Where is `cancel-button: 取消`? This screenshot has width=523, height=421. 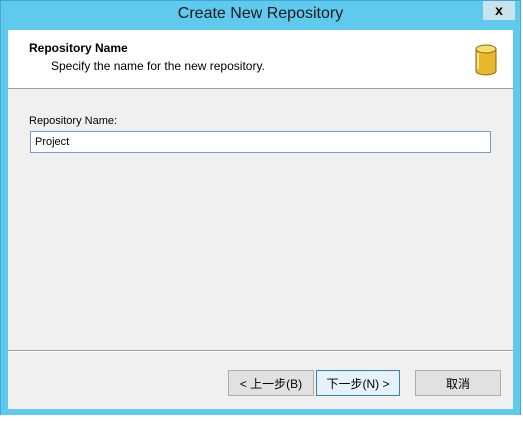
cancel-button: 取消 is located at coordinates (458, 383).